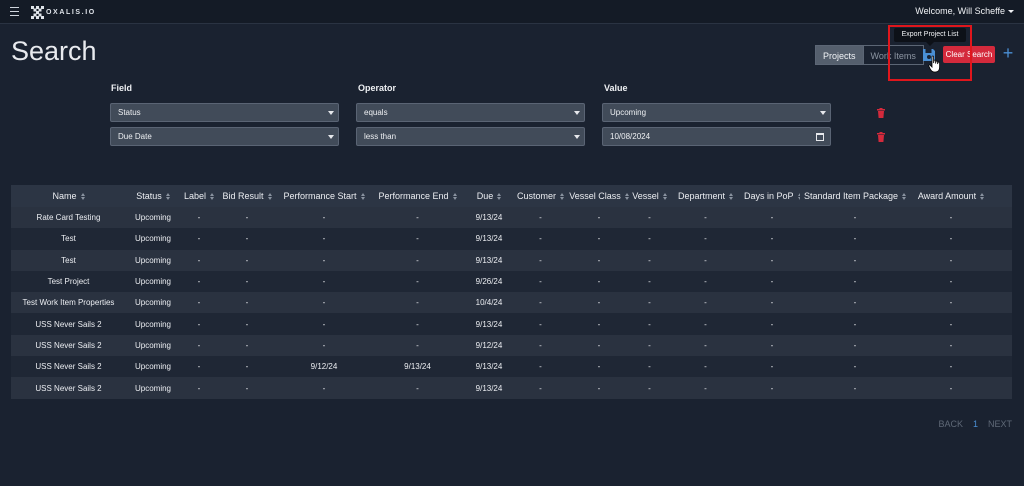  Describe the element at coordinates (224, 136) in the screenshot. I see `field-select-2: Due Date` at that location.